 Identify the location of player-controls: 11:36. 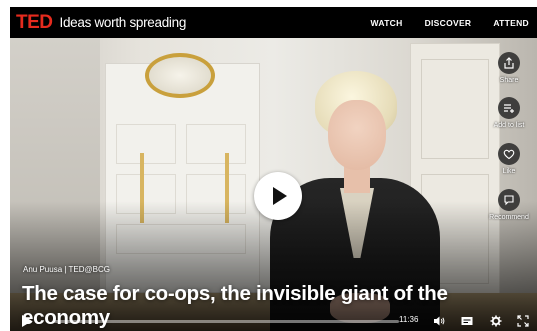
(273, 320).